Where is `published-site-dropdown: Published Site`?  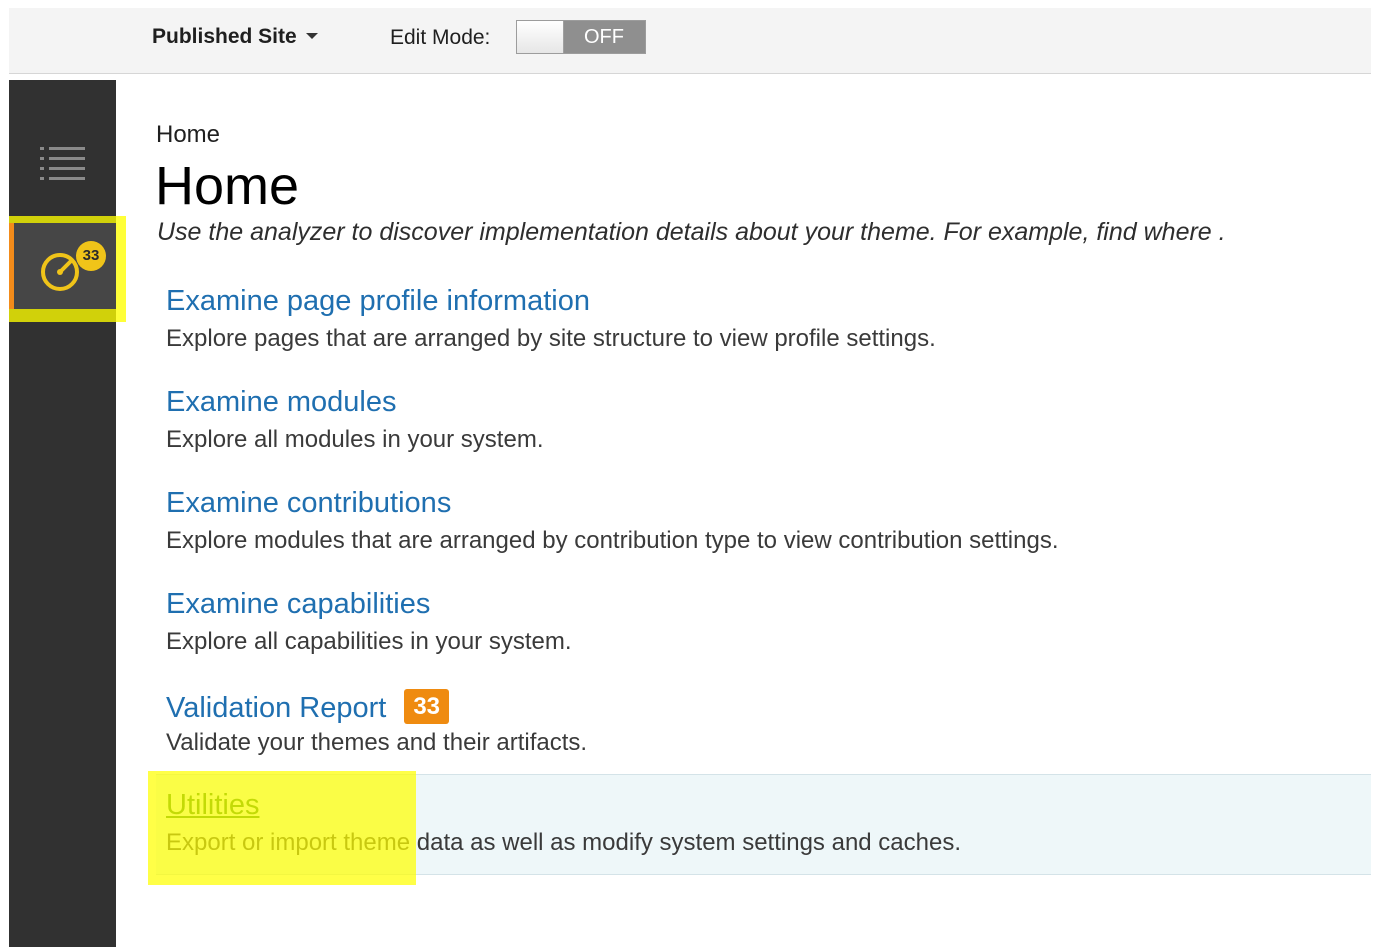
published-site-dropdown: Published Site is located at coordinates (235, 37).